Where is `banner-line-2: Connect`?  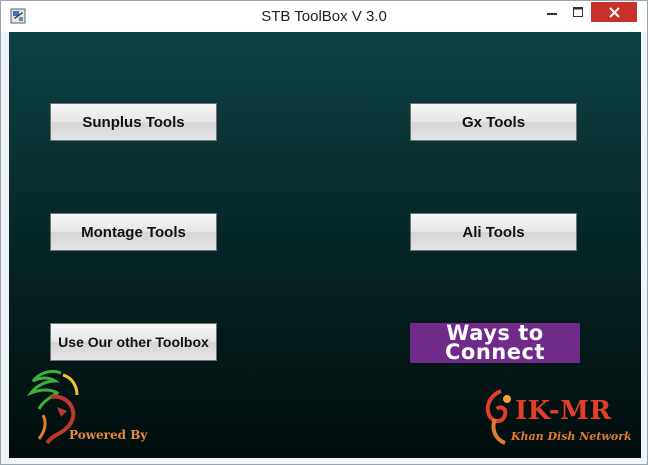
banner-line-2: Connect is located at coordinates (495, 352).